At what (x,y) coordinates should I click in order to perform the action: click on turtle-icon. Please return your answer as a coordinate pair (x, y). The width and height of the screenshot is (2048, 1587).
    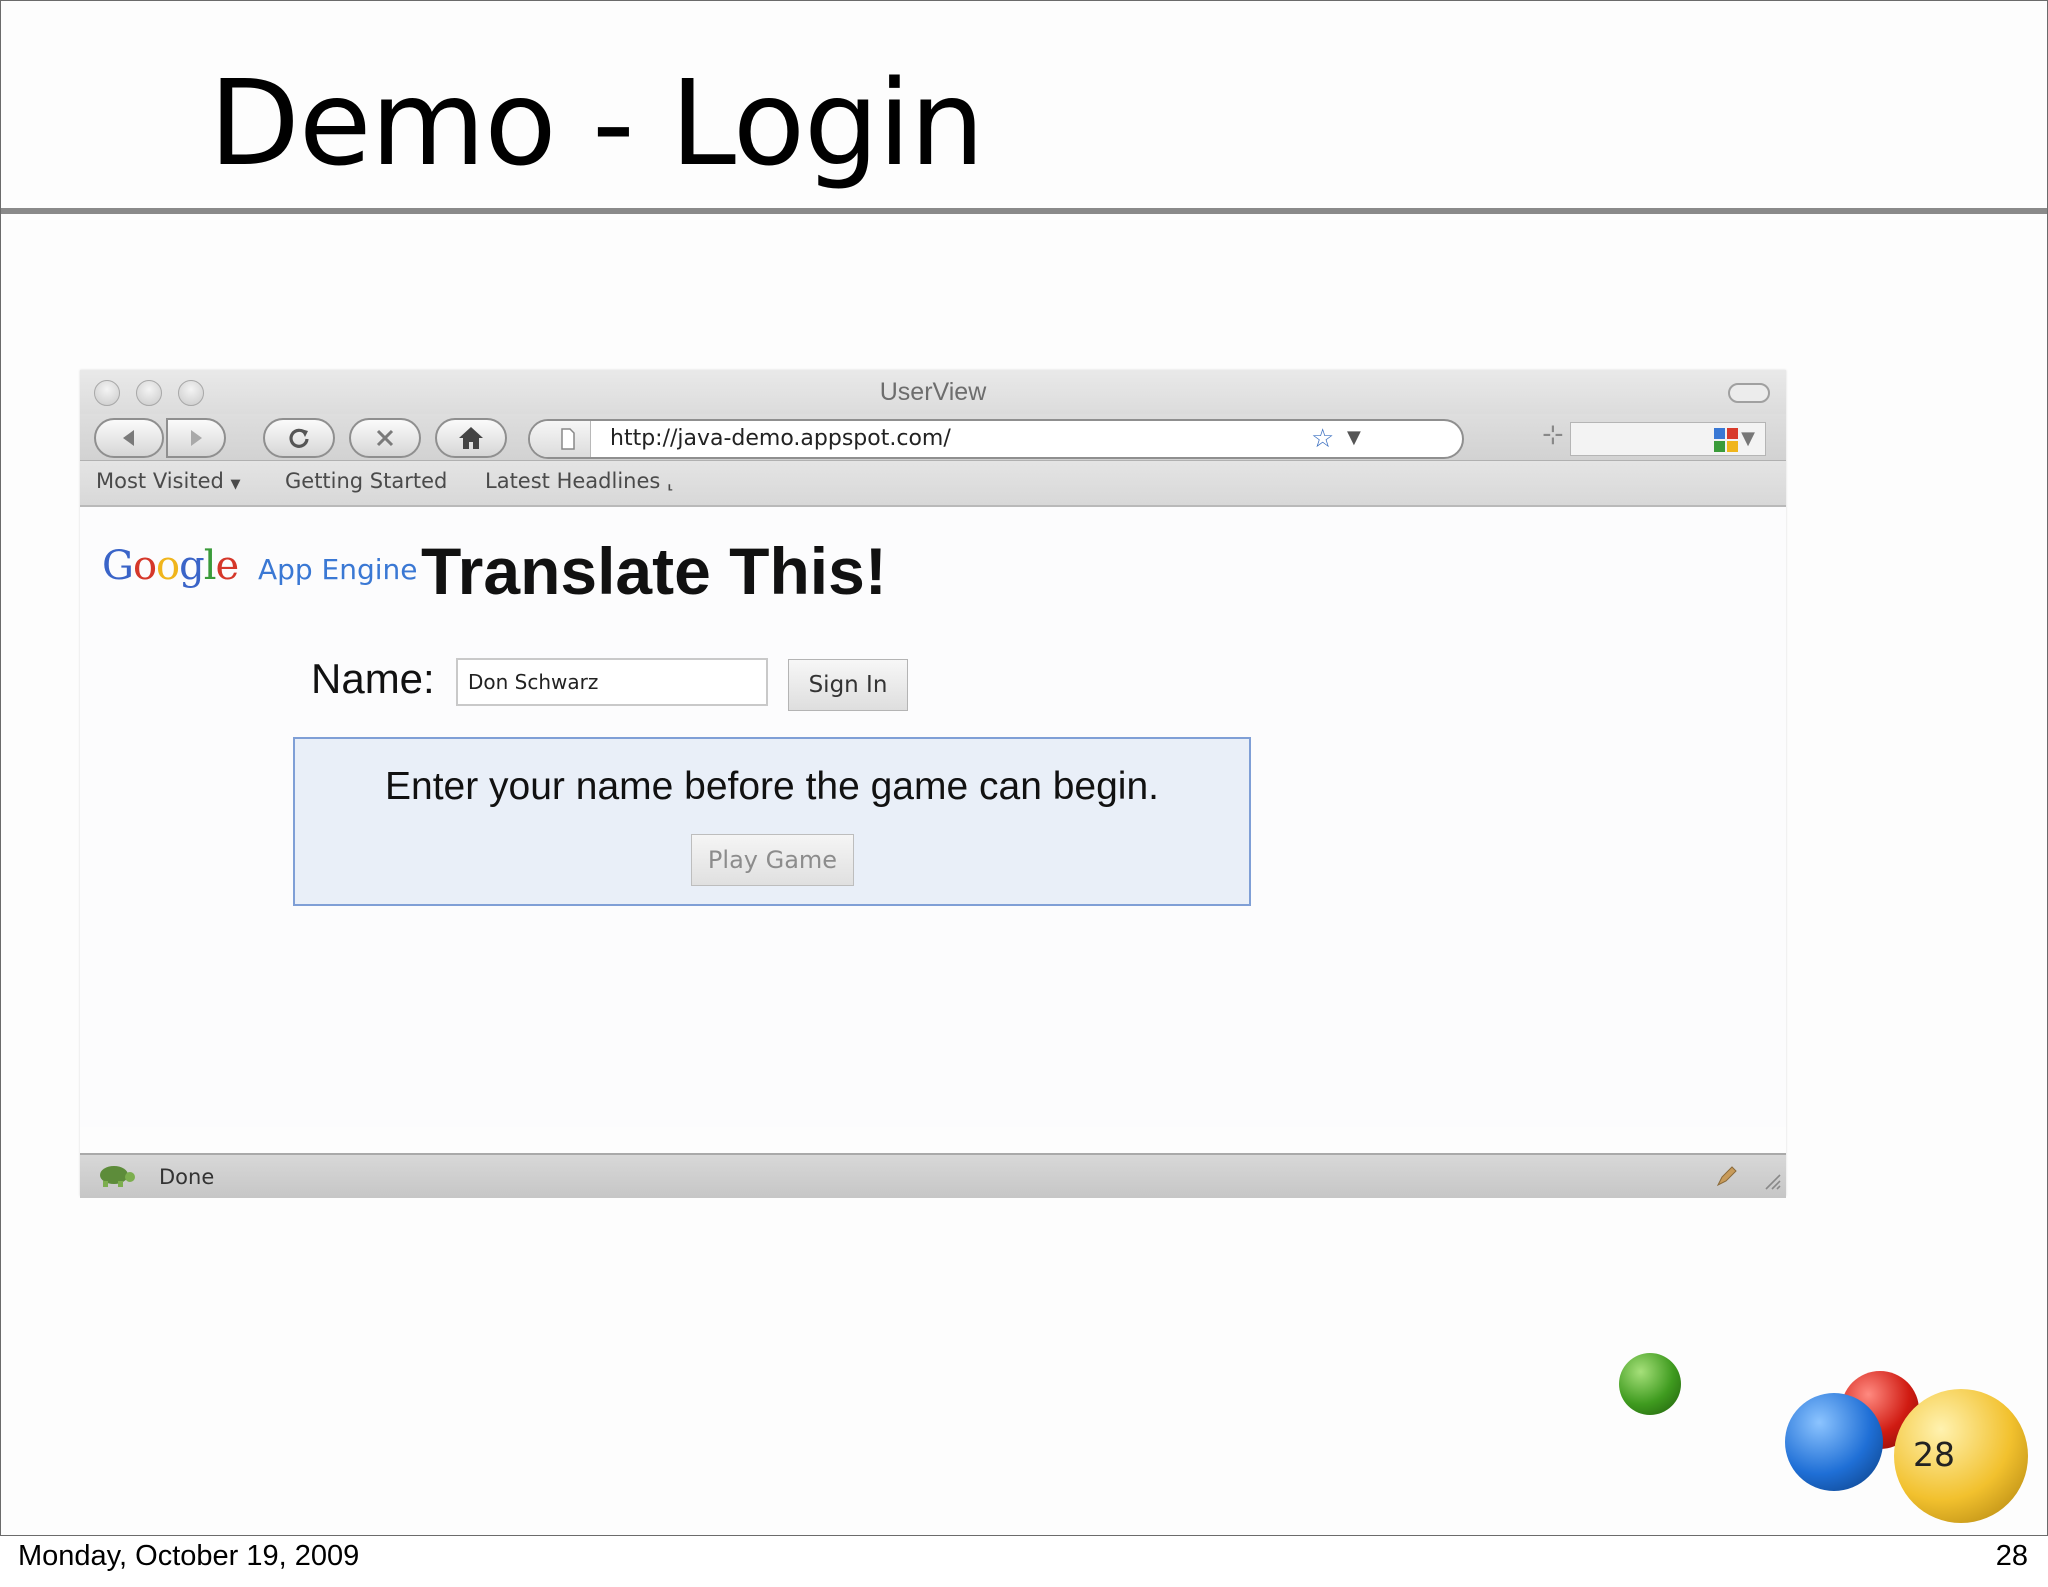
    Looking at the image, I should click on (117, 1176).